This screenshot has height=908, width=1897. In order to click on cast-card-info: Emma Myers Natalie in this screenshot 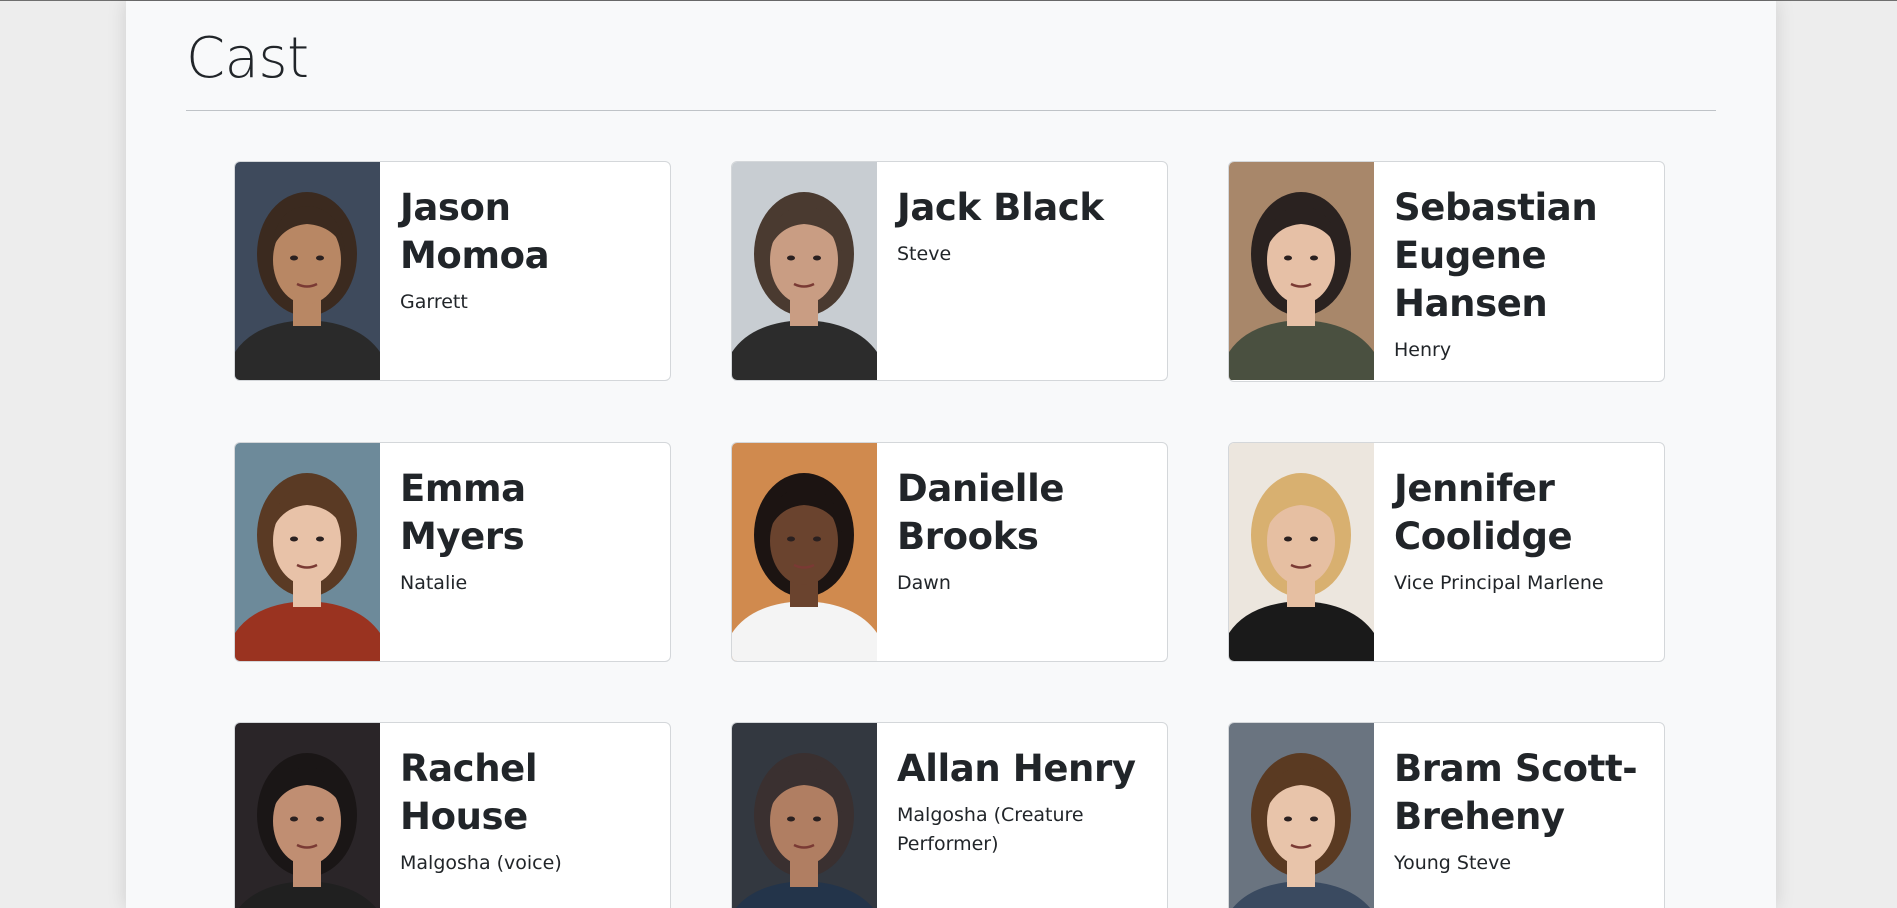, I will do `click(525, 552)`.